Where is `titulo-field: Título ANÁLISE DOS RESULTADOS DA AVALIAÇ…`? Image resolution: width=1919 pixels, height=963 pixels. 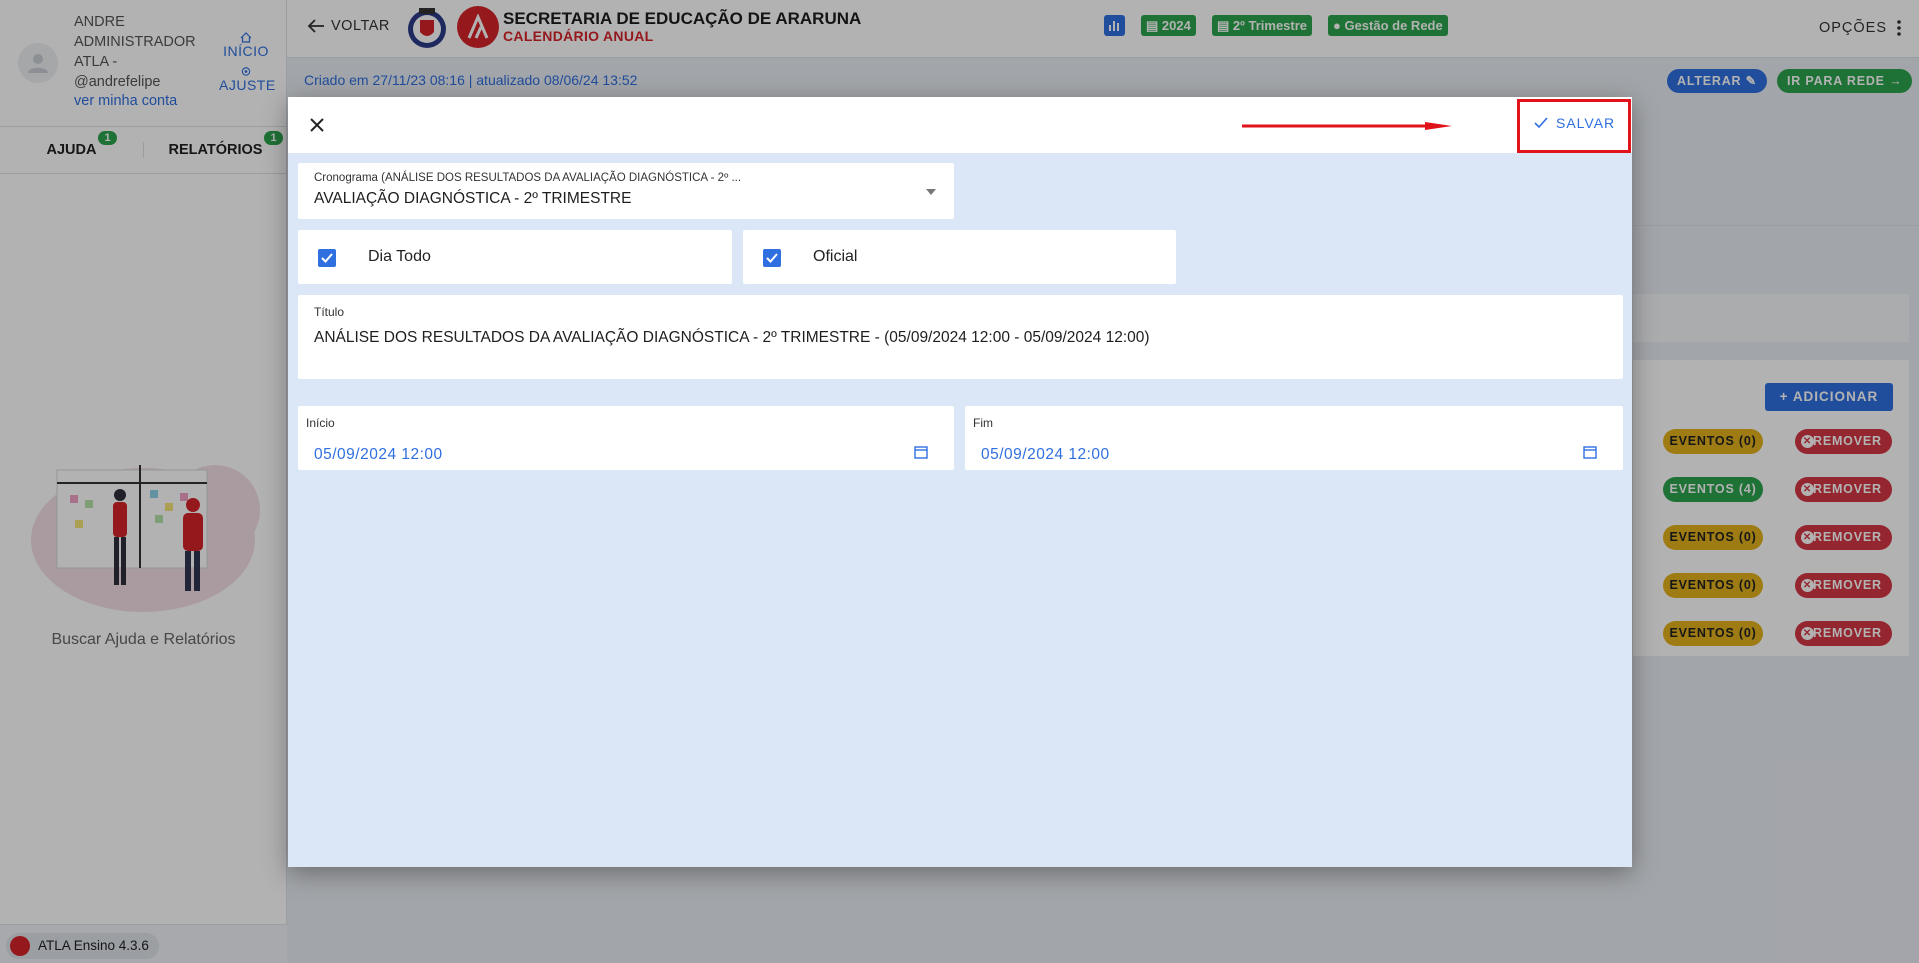 titulo-field: Título ANÁLISE DOS RESULTADOS DA AVALIAÇ… is located at coordinates (960, 337).